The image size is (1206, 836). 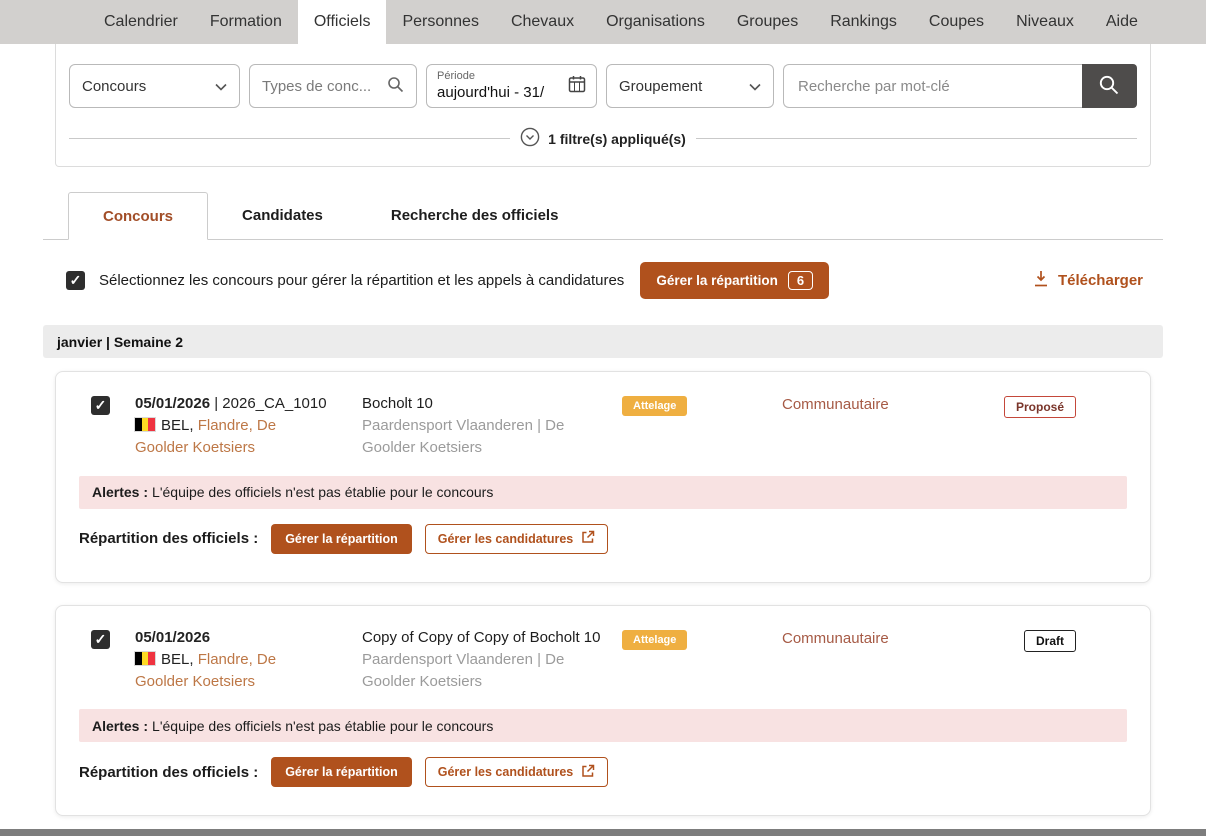 I want to click on search-button, so click(x=1109, y=86).